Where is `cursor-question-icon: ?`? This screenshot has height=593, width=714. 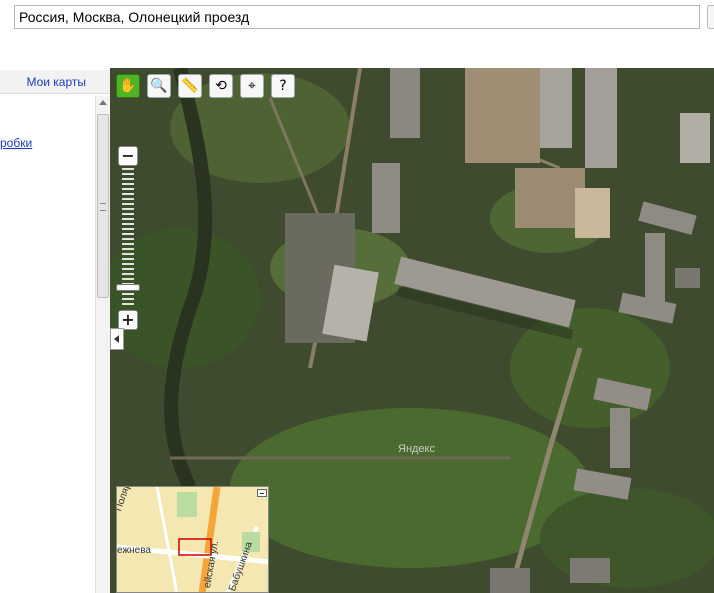 cursor-question-icon: ? is located at coordinates (283, 86).